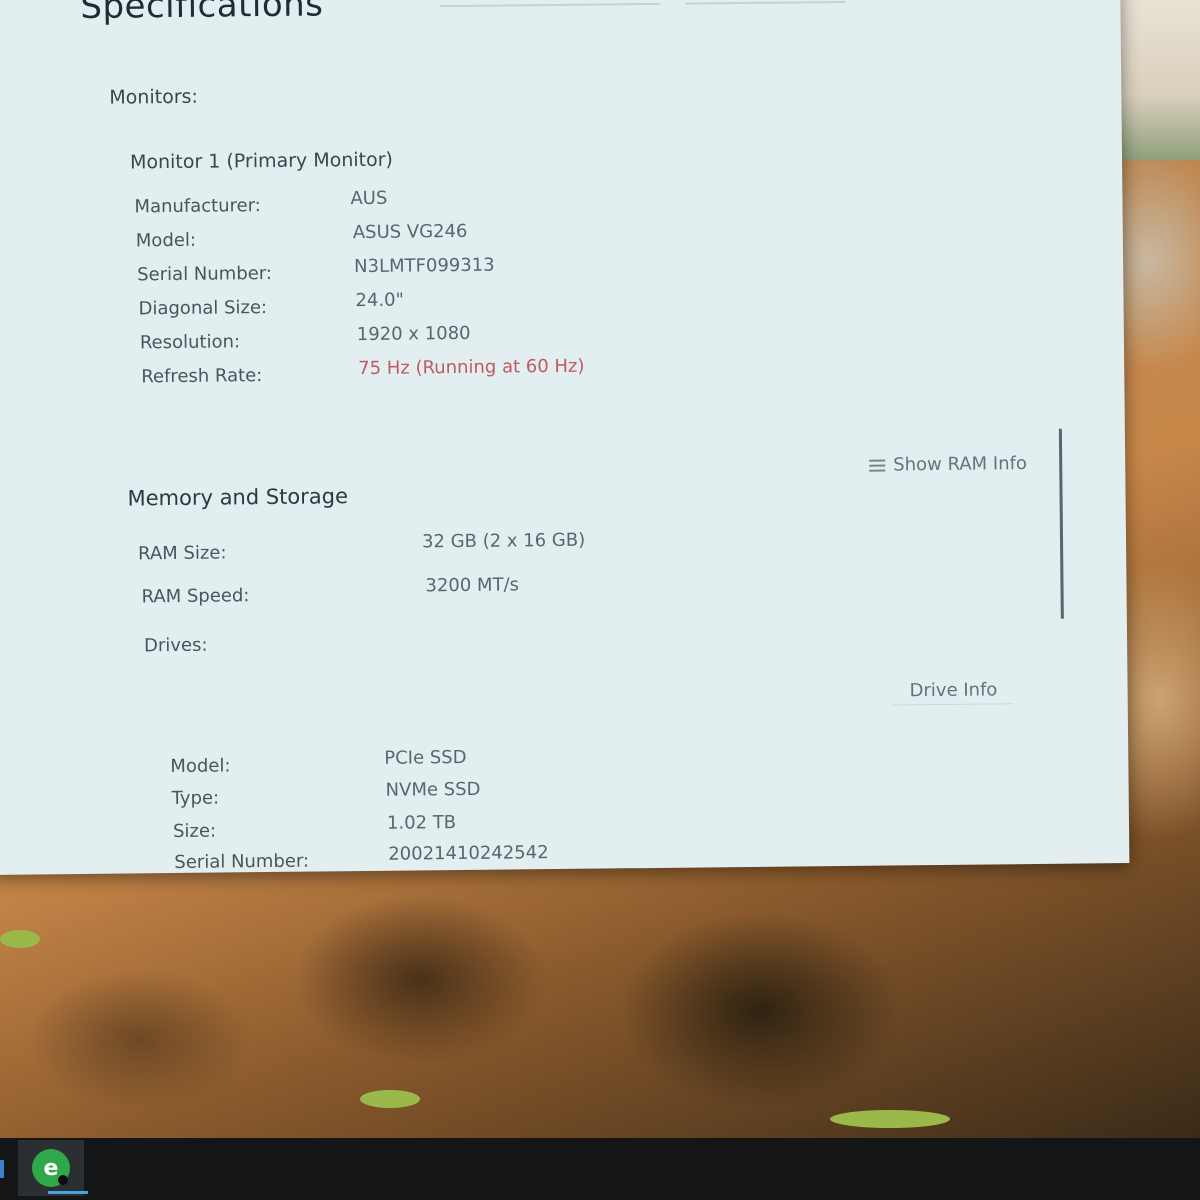 This screenshot has width=1200, height=1200. What do you see at coordinates (1061, 523) in the screenshot?
I see `scrollbar` at bounding box center [1061, 523].